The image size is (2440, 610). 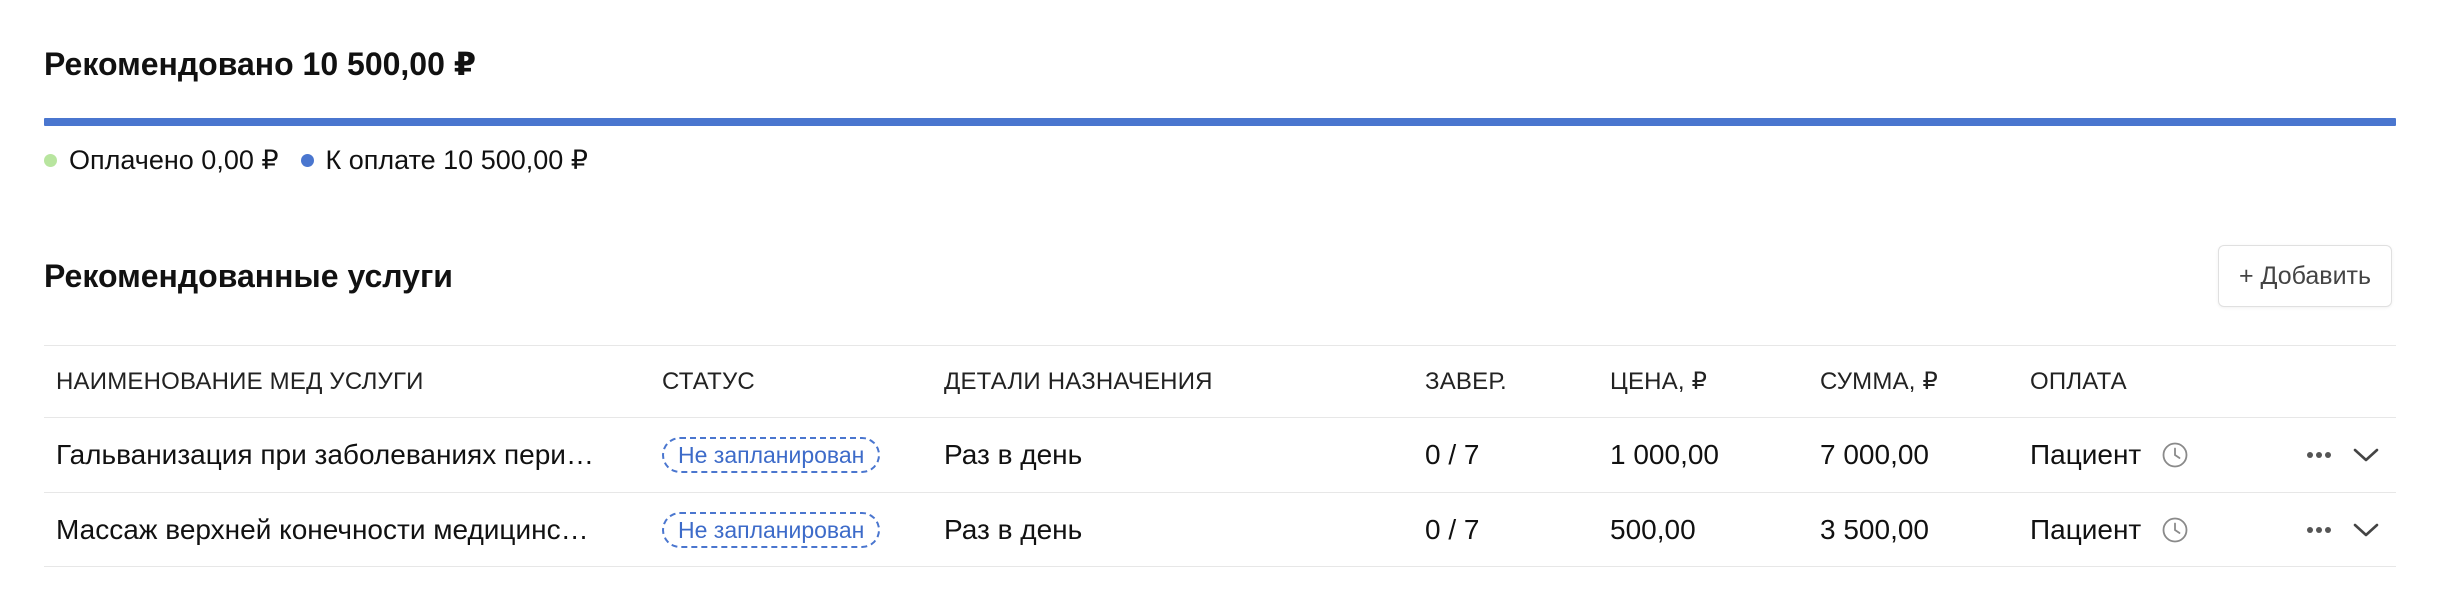 I want to click on column-header-status: СТАТУС, so click(x=708, y=381).